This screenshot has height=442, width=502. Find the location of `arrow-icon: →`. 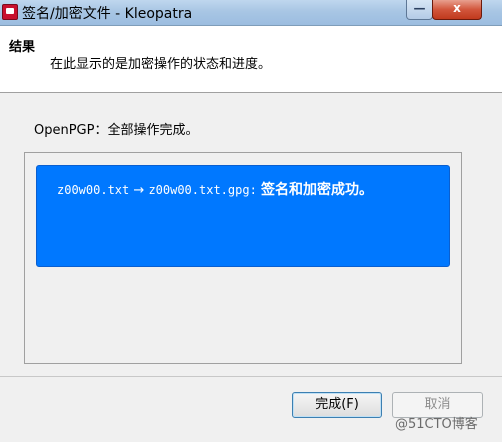

arrow-icon: → is located at coordinates (139, 190).